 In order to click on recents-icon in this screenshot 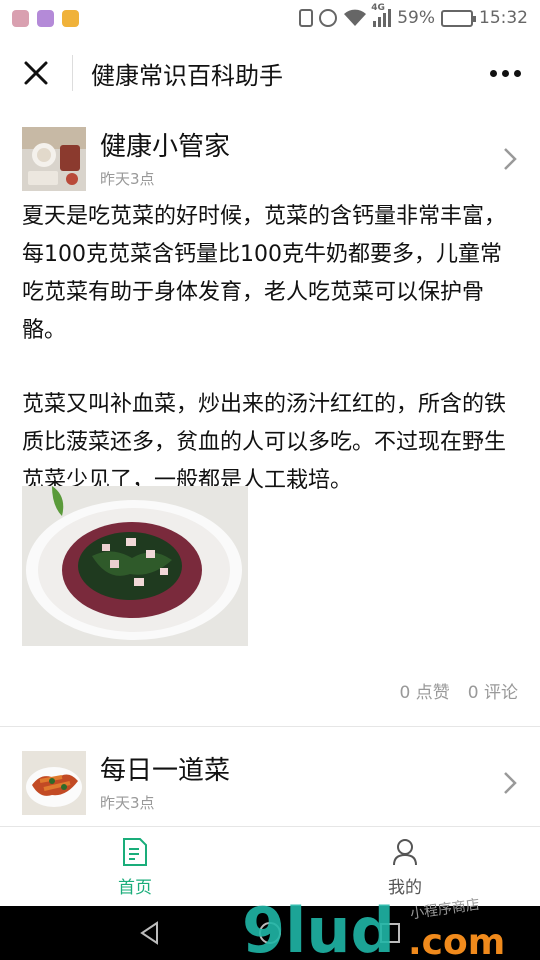, I will do `click(390, 933)`.